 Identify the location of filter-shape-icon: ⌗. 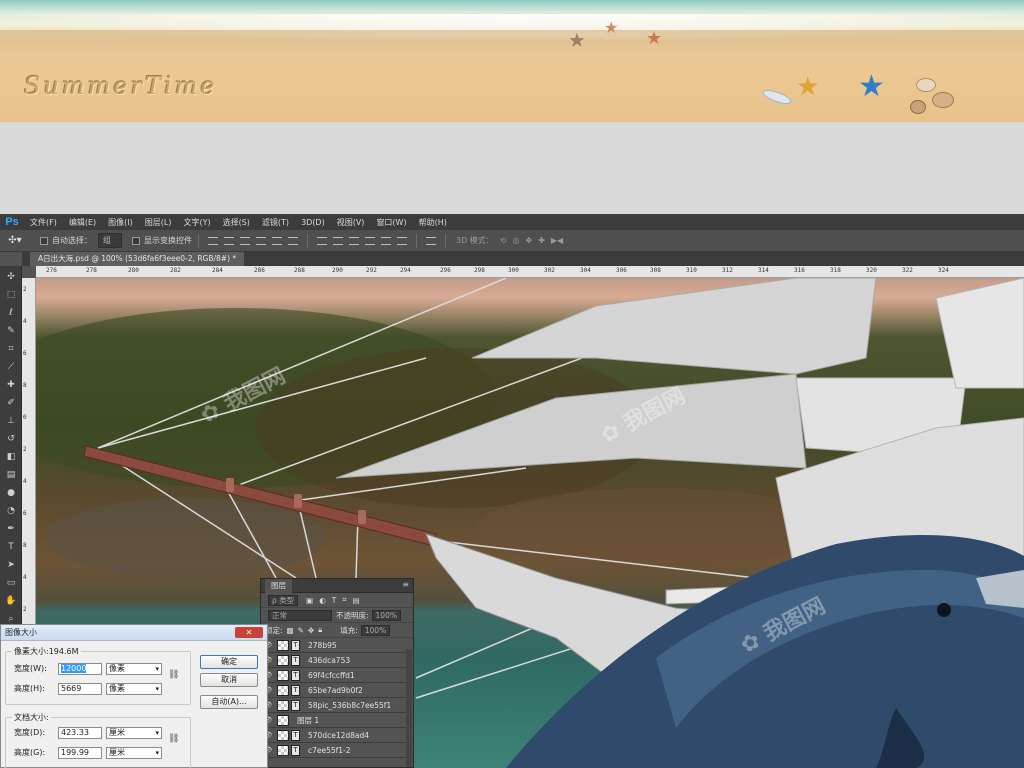
(344, 600).